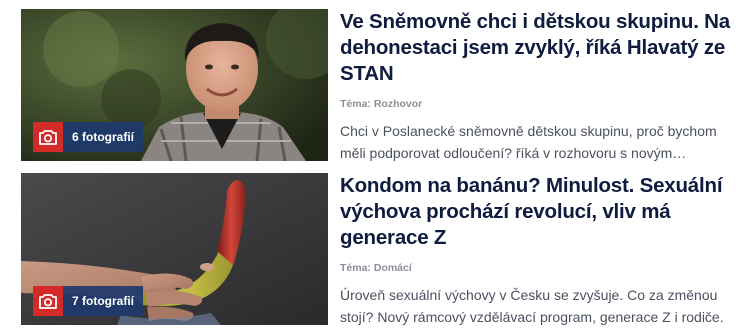  I want to click on topic-link: Rozhovor, so click(398, 104).